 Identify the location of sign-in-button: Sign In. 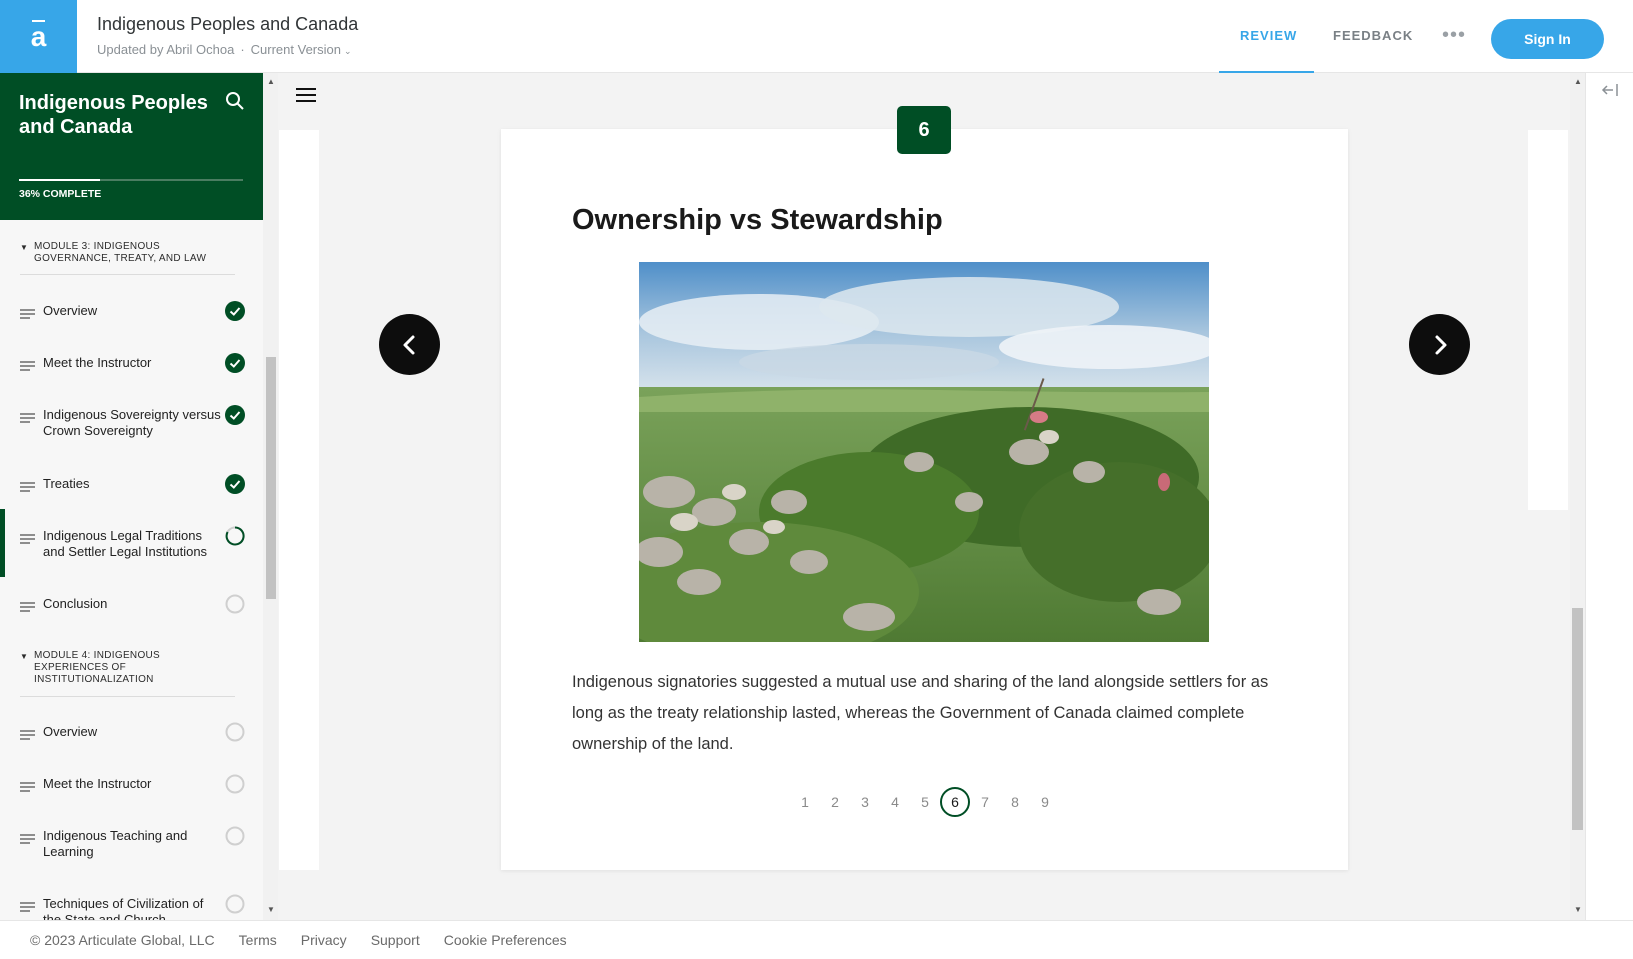
(1547, 39).